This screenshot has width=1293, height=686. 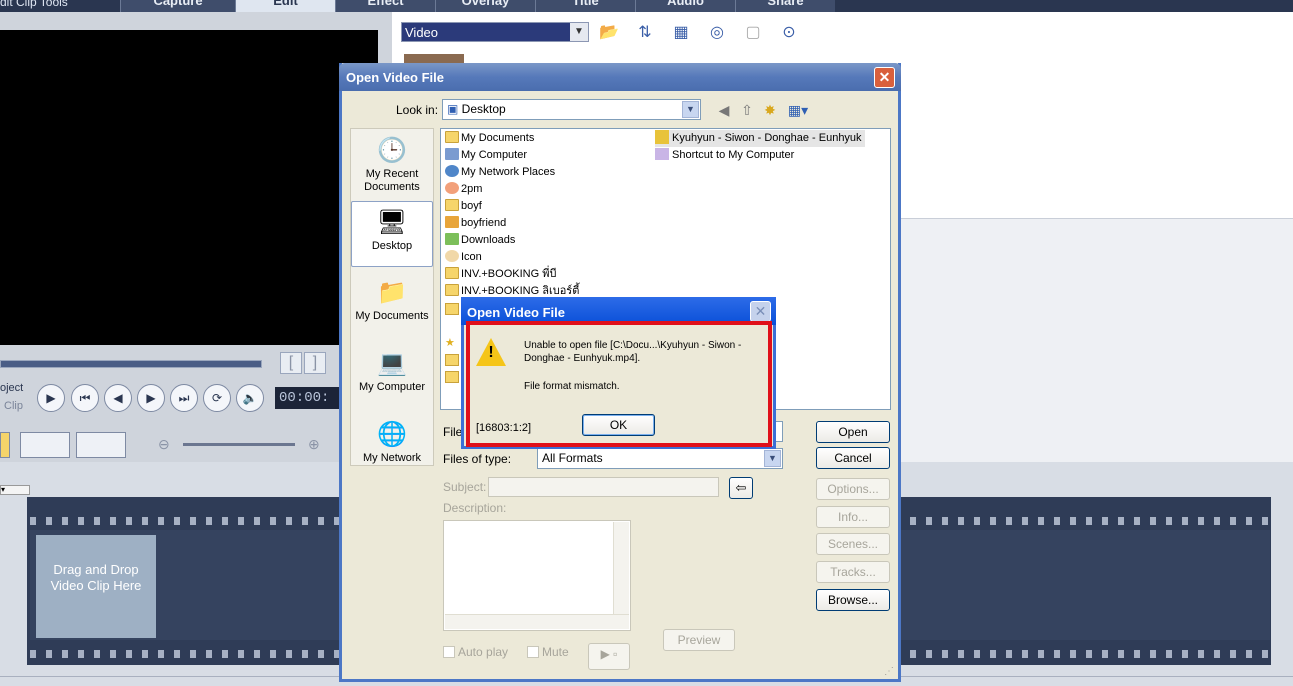 What do you see at coordinates (177, 6) in the screenshot?
I see `tab-capture: Capture` at bounding box center [177, 6].